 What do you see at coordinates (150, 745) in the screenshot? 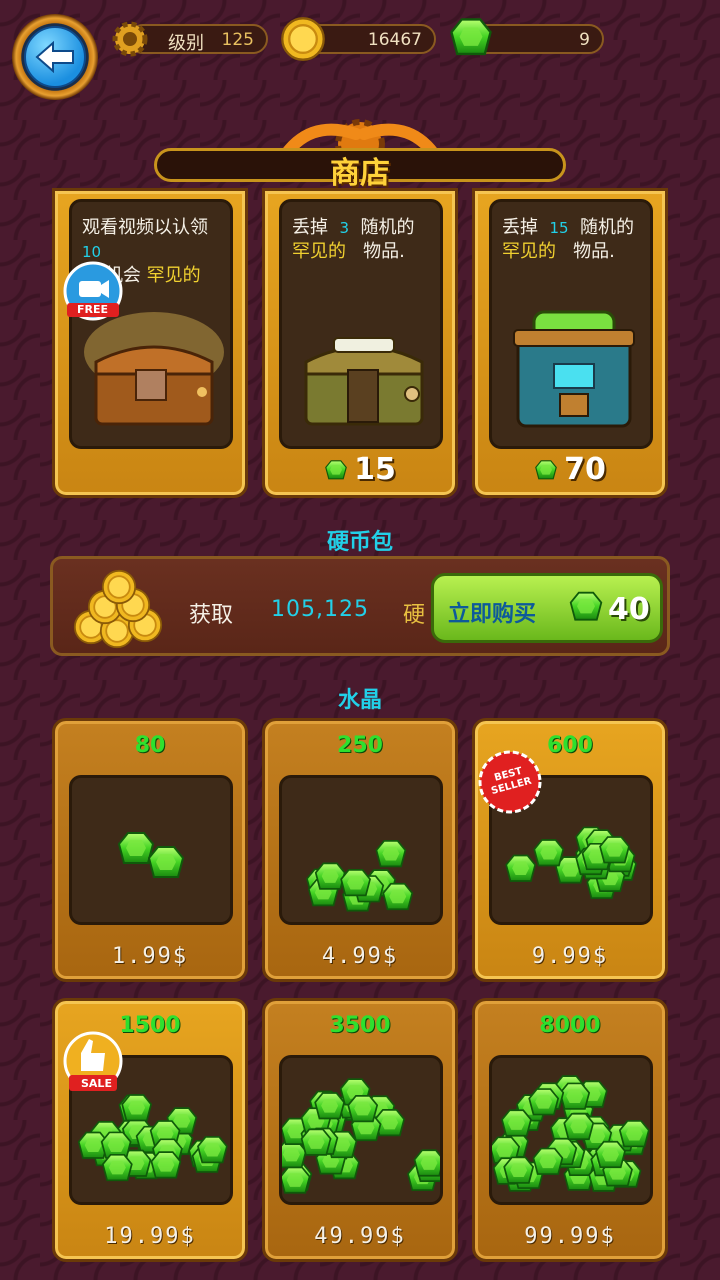
I see `crystal-amount: 80` at bounding box center [150, 745].